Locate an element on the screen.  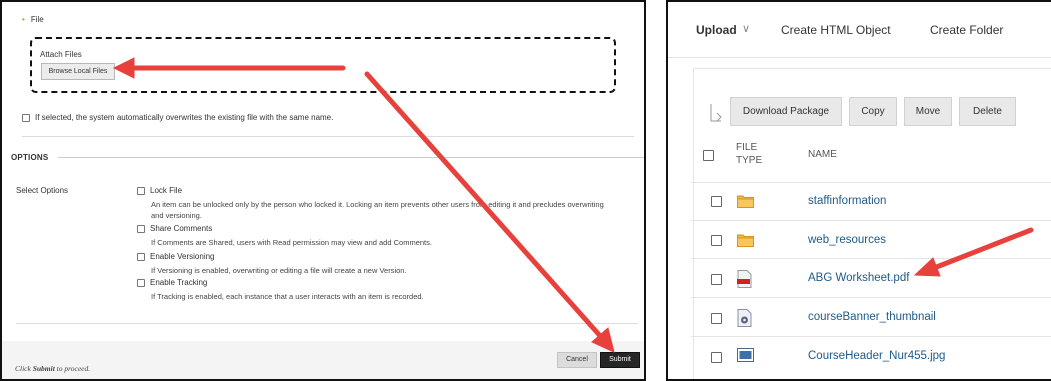
lock-file-option: Lock File is located at coordinates (159, 190).